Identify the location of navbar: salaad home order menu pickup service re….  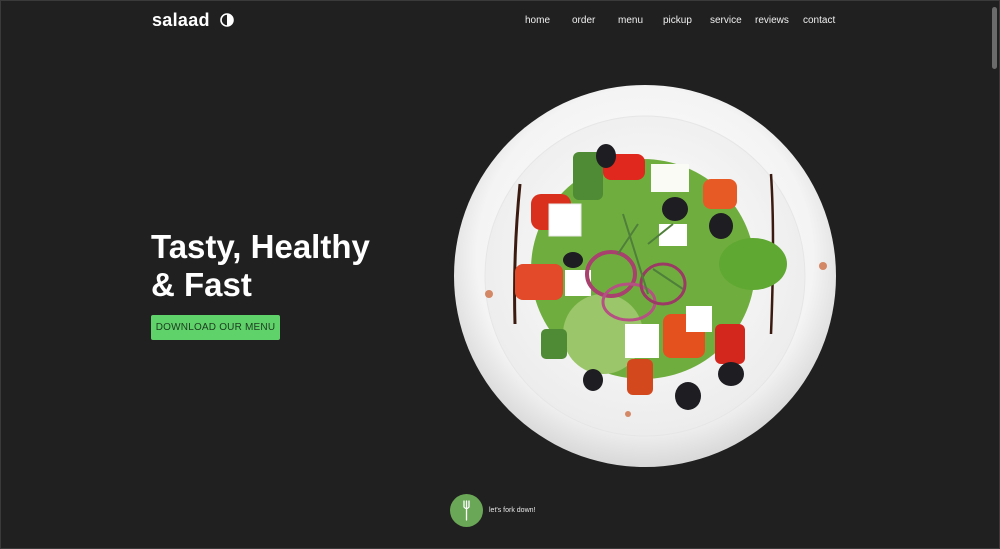
(500, 21).